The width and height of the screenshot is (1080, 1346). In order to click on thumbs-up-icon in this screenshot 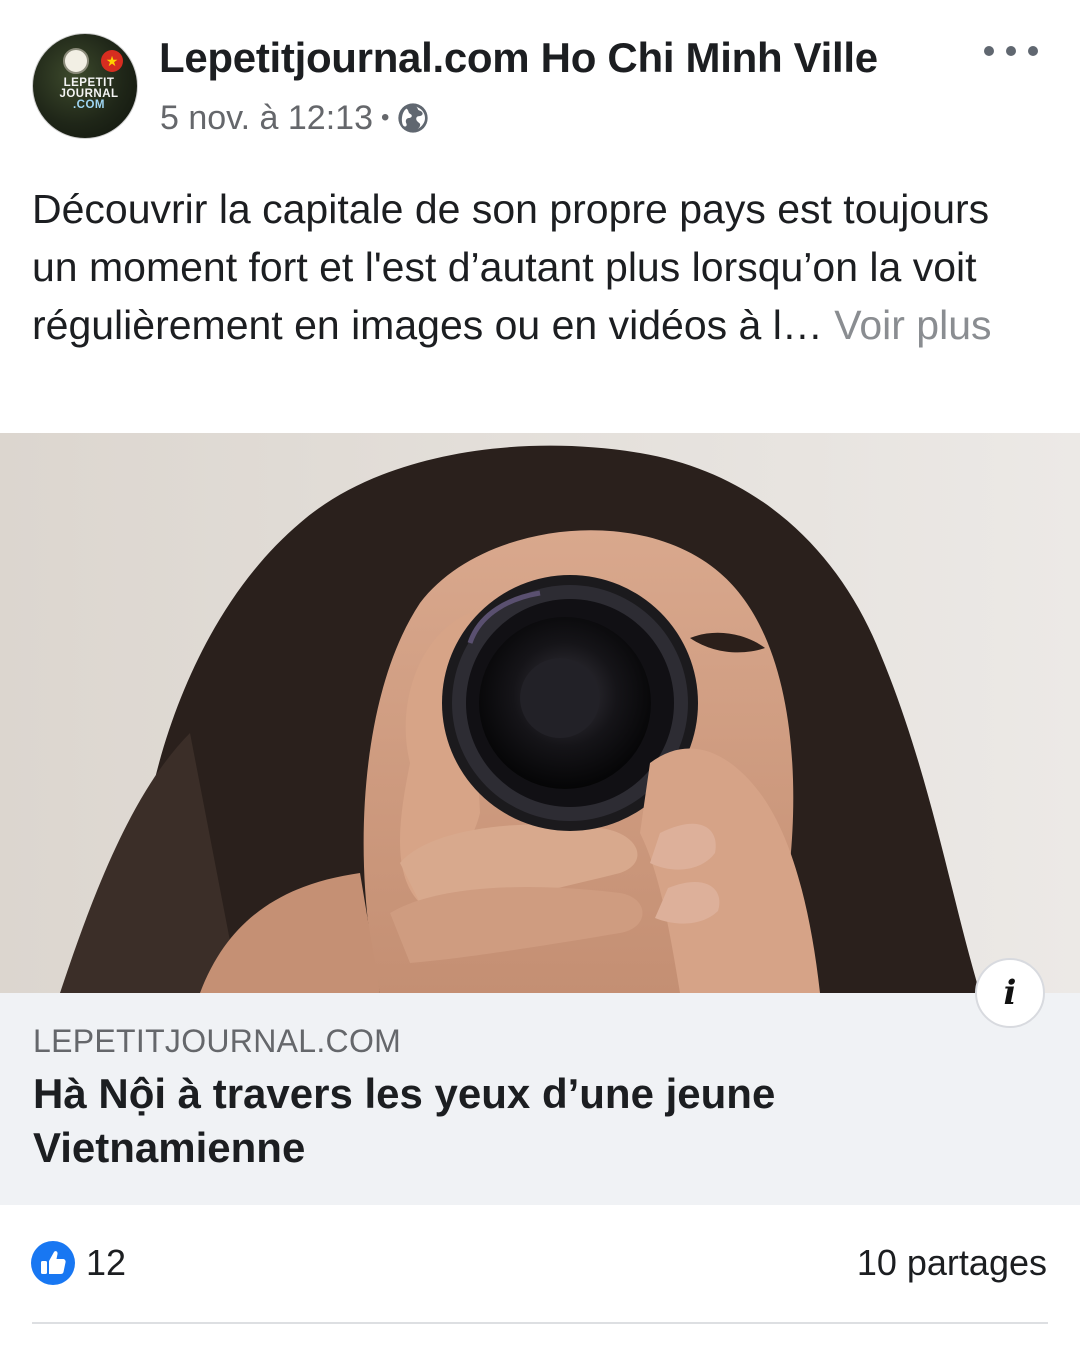, I will do `click(53, 1263)`.